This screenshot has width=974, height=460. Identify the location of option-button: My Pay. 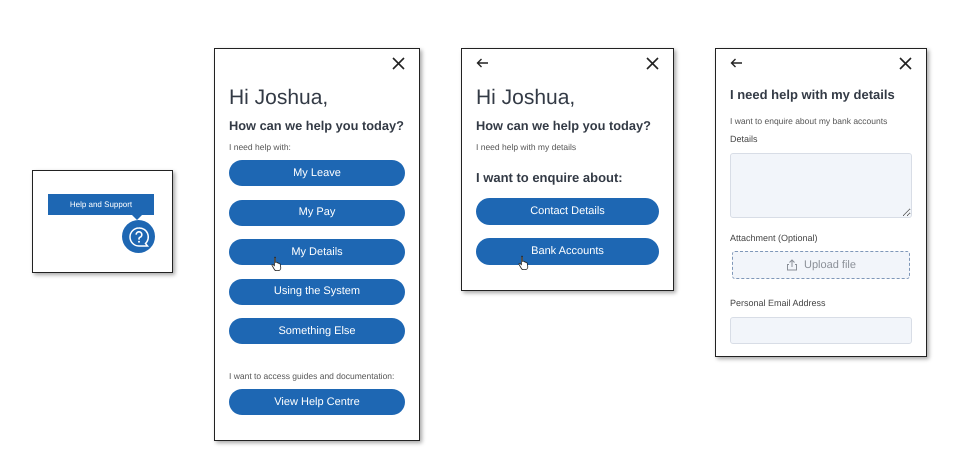
(317, 213).